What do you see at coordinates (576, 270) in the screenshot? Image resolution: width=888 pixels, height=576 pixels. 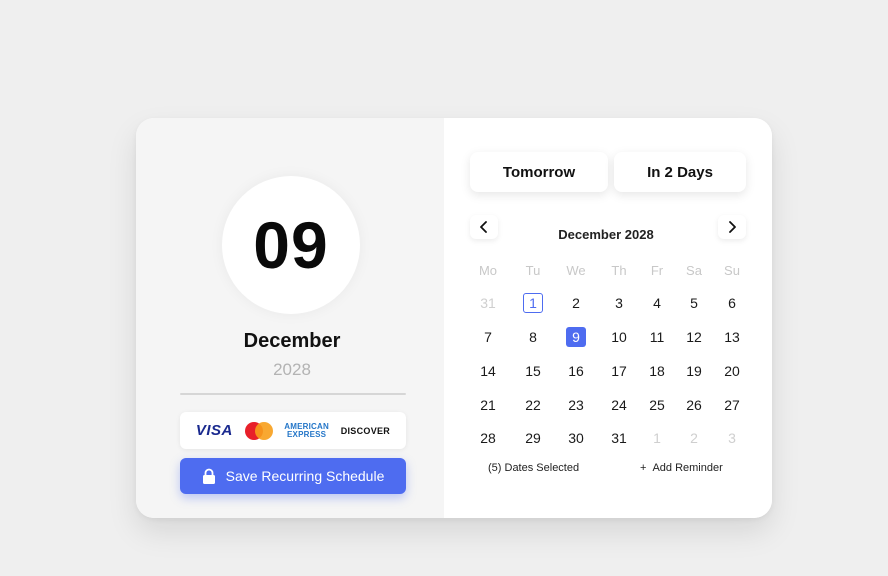 I see `weekday-header: We` at bounding box center [576, 270].